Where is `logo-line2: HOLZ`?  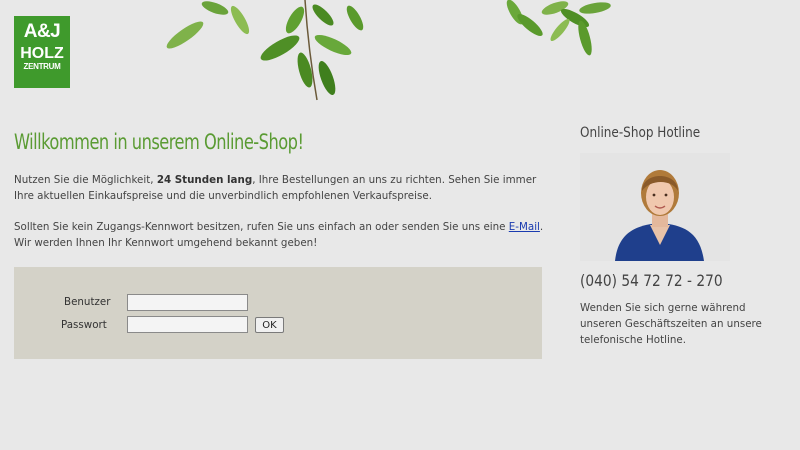
logo-line2: HOLZ is located at coordinates (42, 53).